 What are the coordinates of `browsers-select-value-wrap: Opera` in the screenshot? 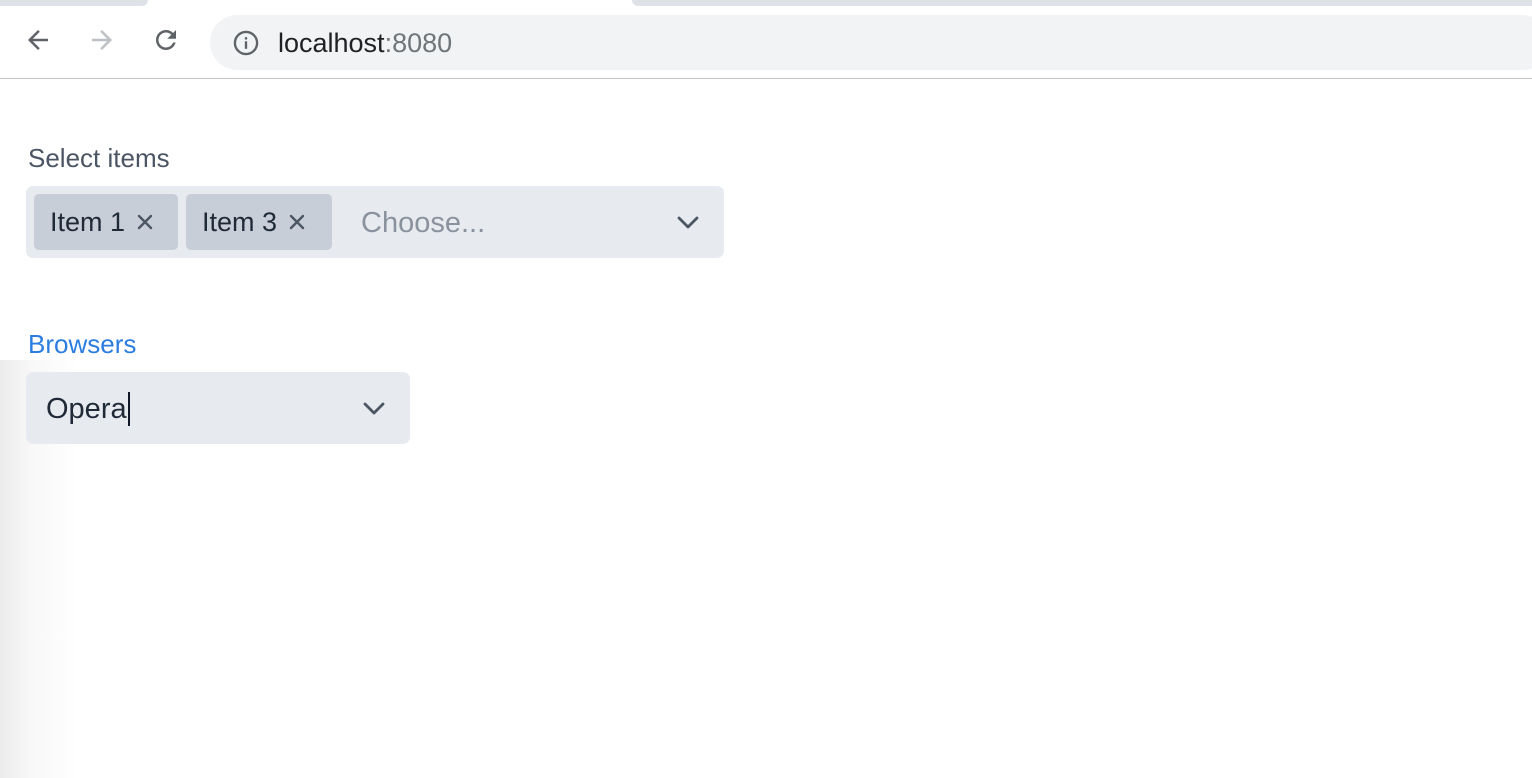 It's located at (88, 409).